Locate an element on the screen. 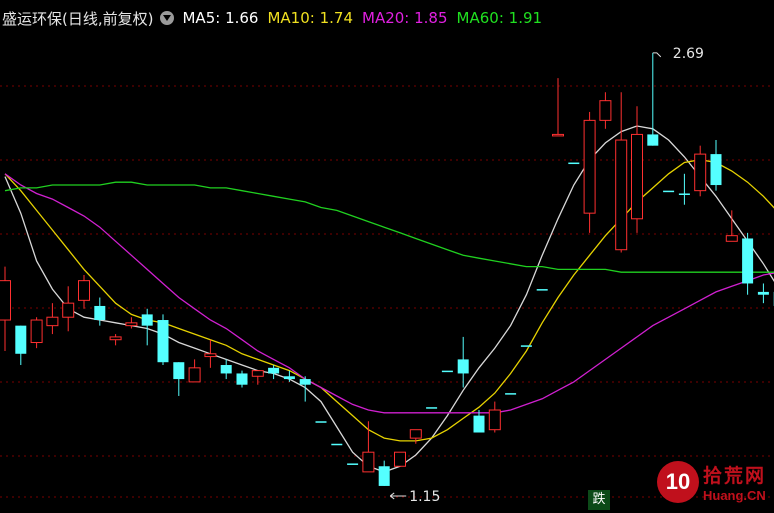 Image resolution: width=774 pixels, height=513 pixels. ma10-value: 1.74 is located at coordinates (336, 18).